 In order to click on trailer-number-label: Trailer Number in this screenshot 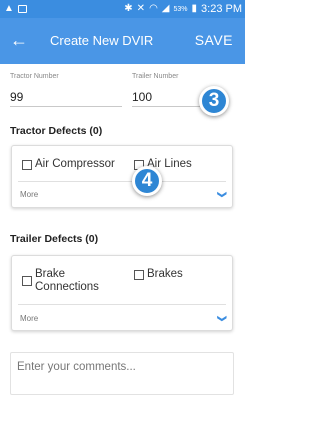, I will do `click(155, 76)`.